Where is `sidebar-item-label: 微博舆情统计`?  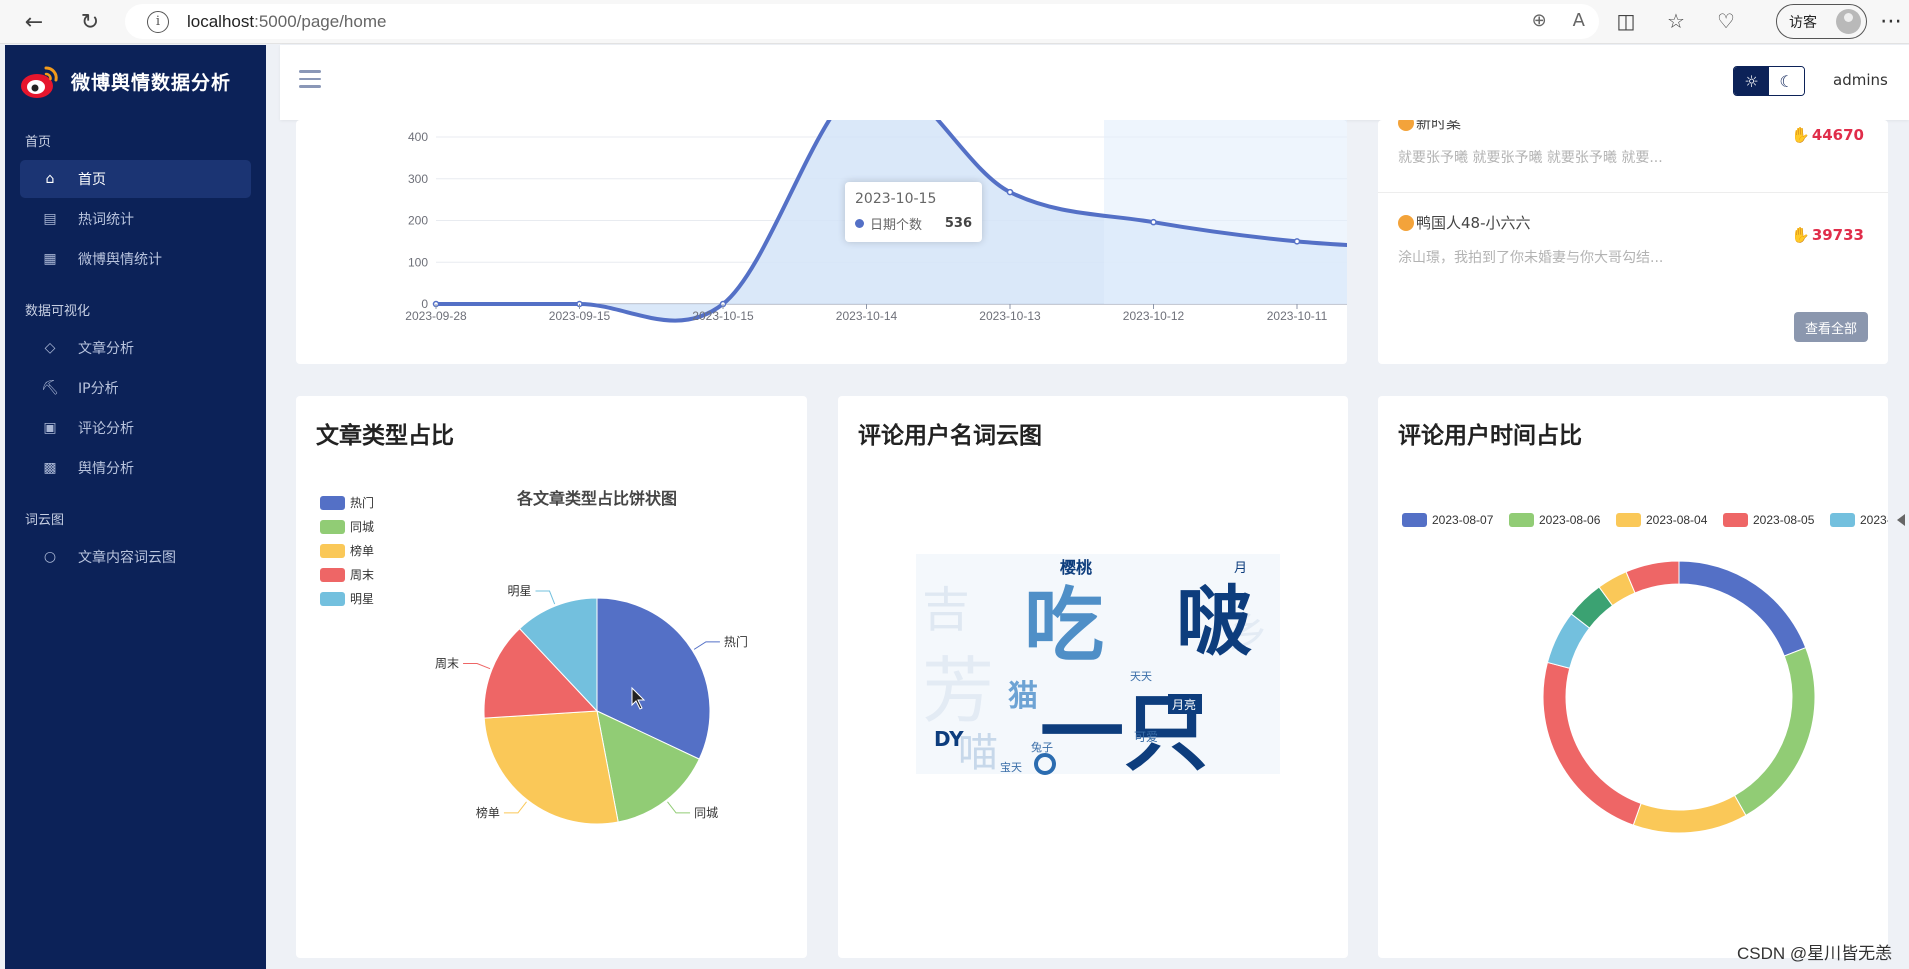
sidebar-item-label: 微博舆情统计 is located at coordinates (120, 260).